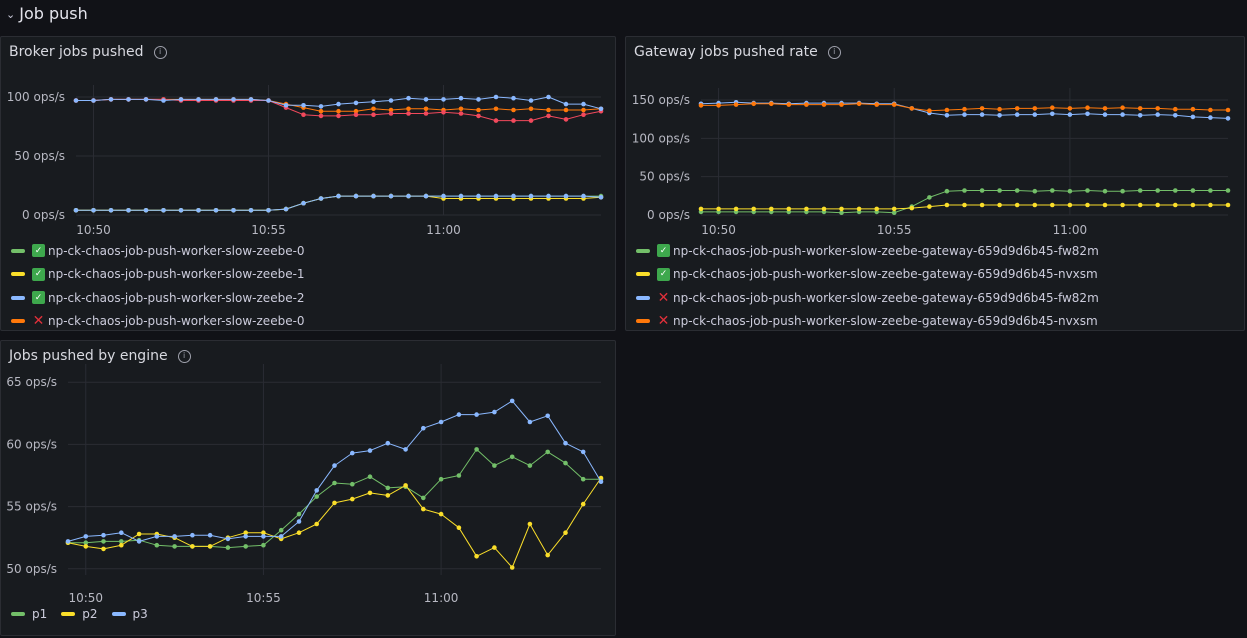 The image size is (1247, 638). Describe the element at coordinates (36, 97) in the screenshot. I see `y-tick-label: 100 ops/s` at that location.